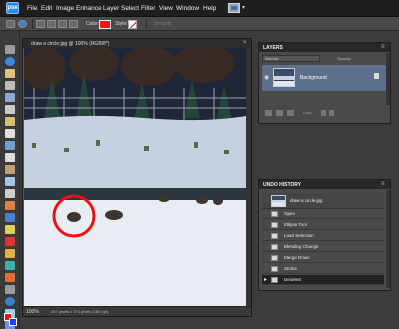 Image resolution: width=399 pixels, height=329 pixels. What do you see at coordinates (10, 24) in the screenshot?
I see `rectangle-shape-icon` at bounding box center [10, 24].